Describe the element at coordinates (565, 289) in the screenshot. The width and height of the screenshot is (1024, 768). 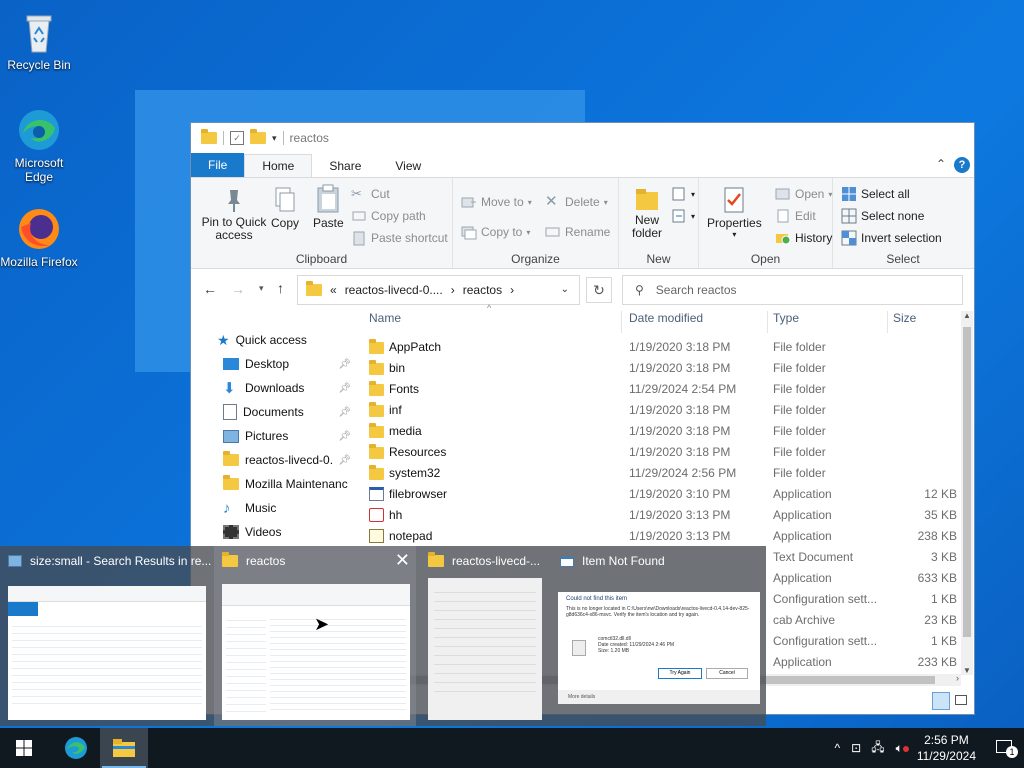
I see `address-dropdown-icon: ⌄` at that location.